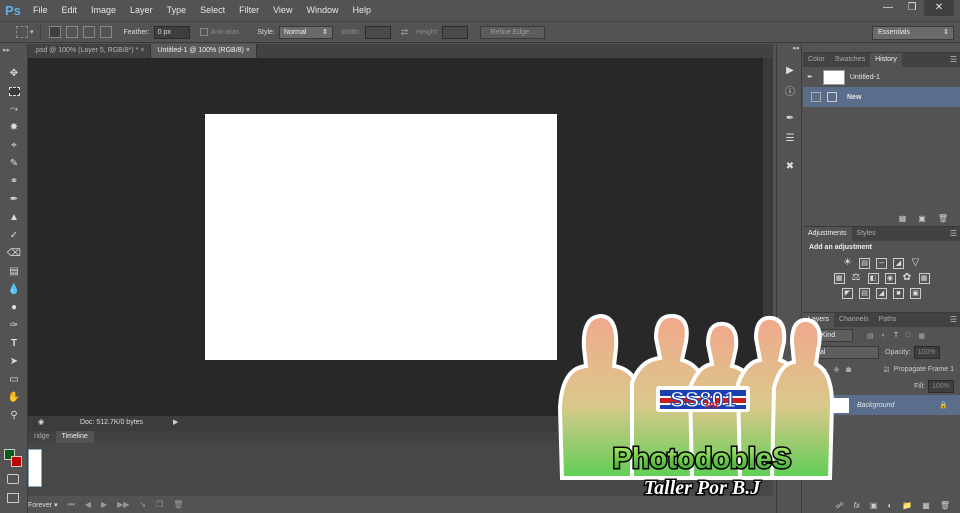  I want to click on tab-styles: Styles, so click(866, 234).